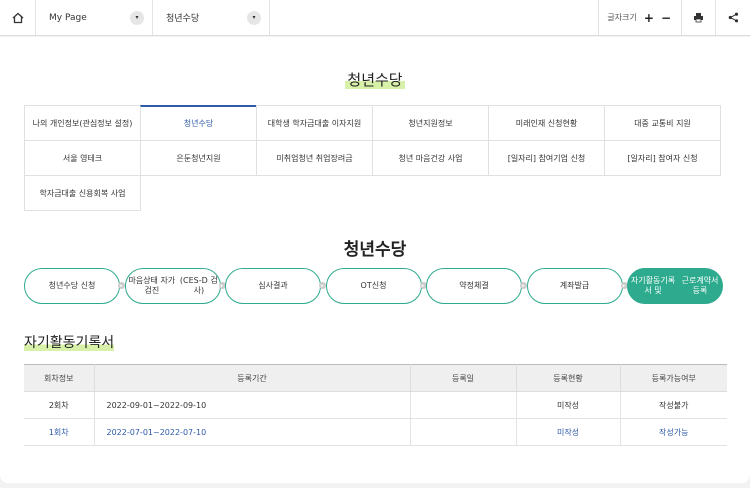  I want to click on breadcrumb-label: My Page, so click(68, 17).